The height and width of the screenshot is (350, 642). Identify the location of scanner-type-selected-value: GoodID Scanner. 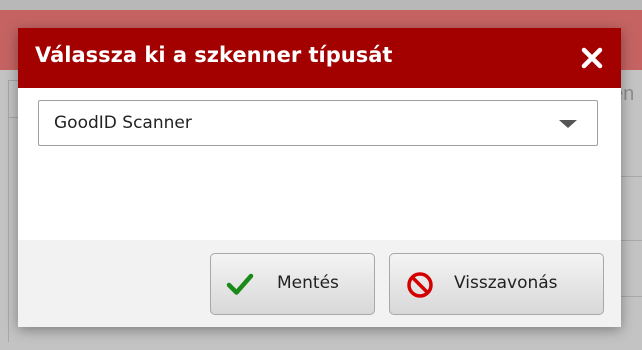
(123, 123).